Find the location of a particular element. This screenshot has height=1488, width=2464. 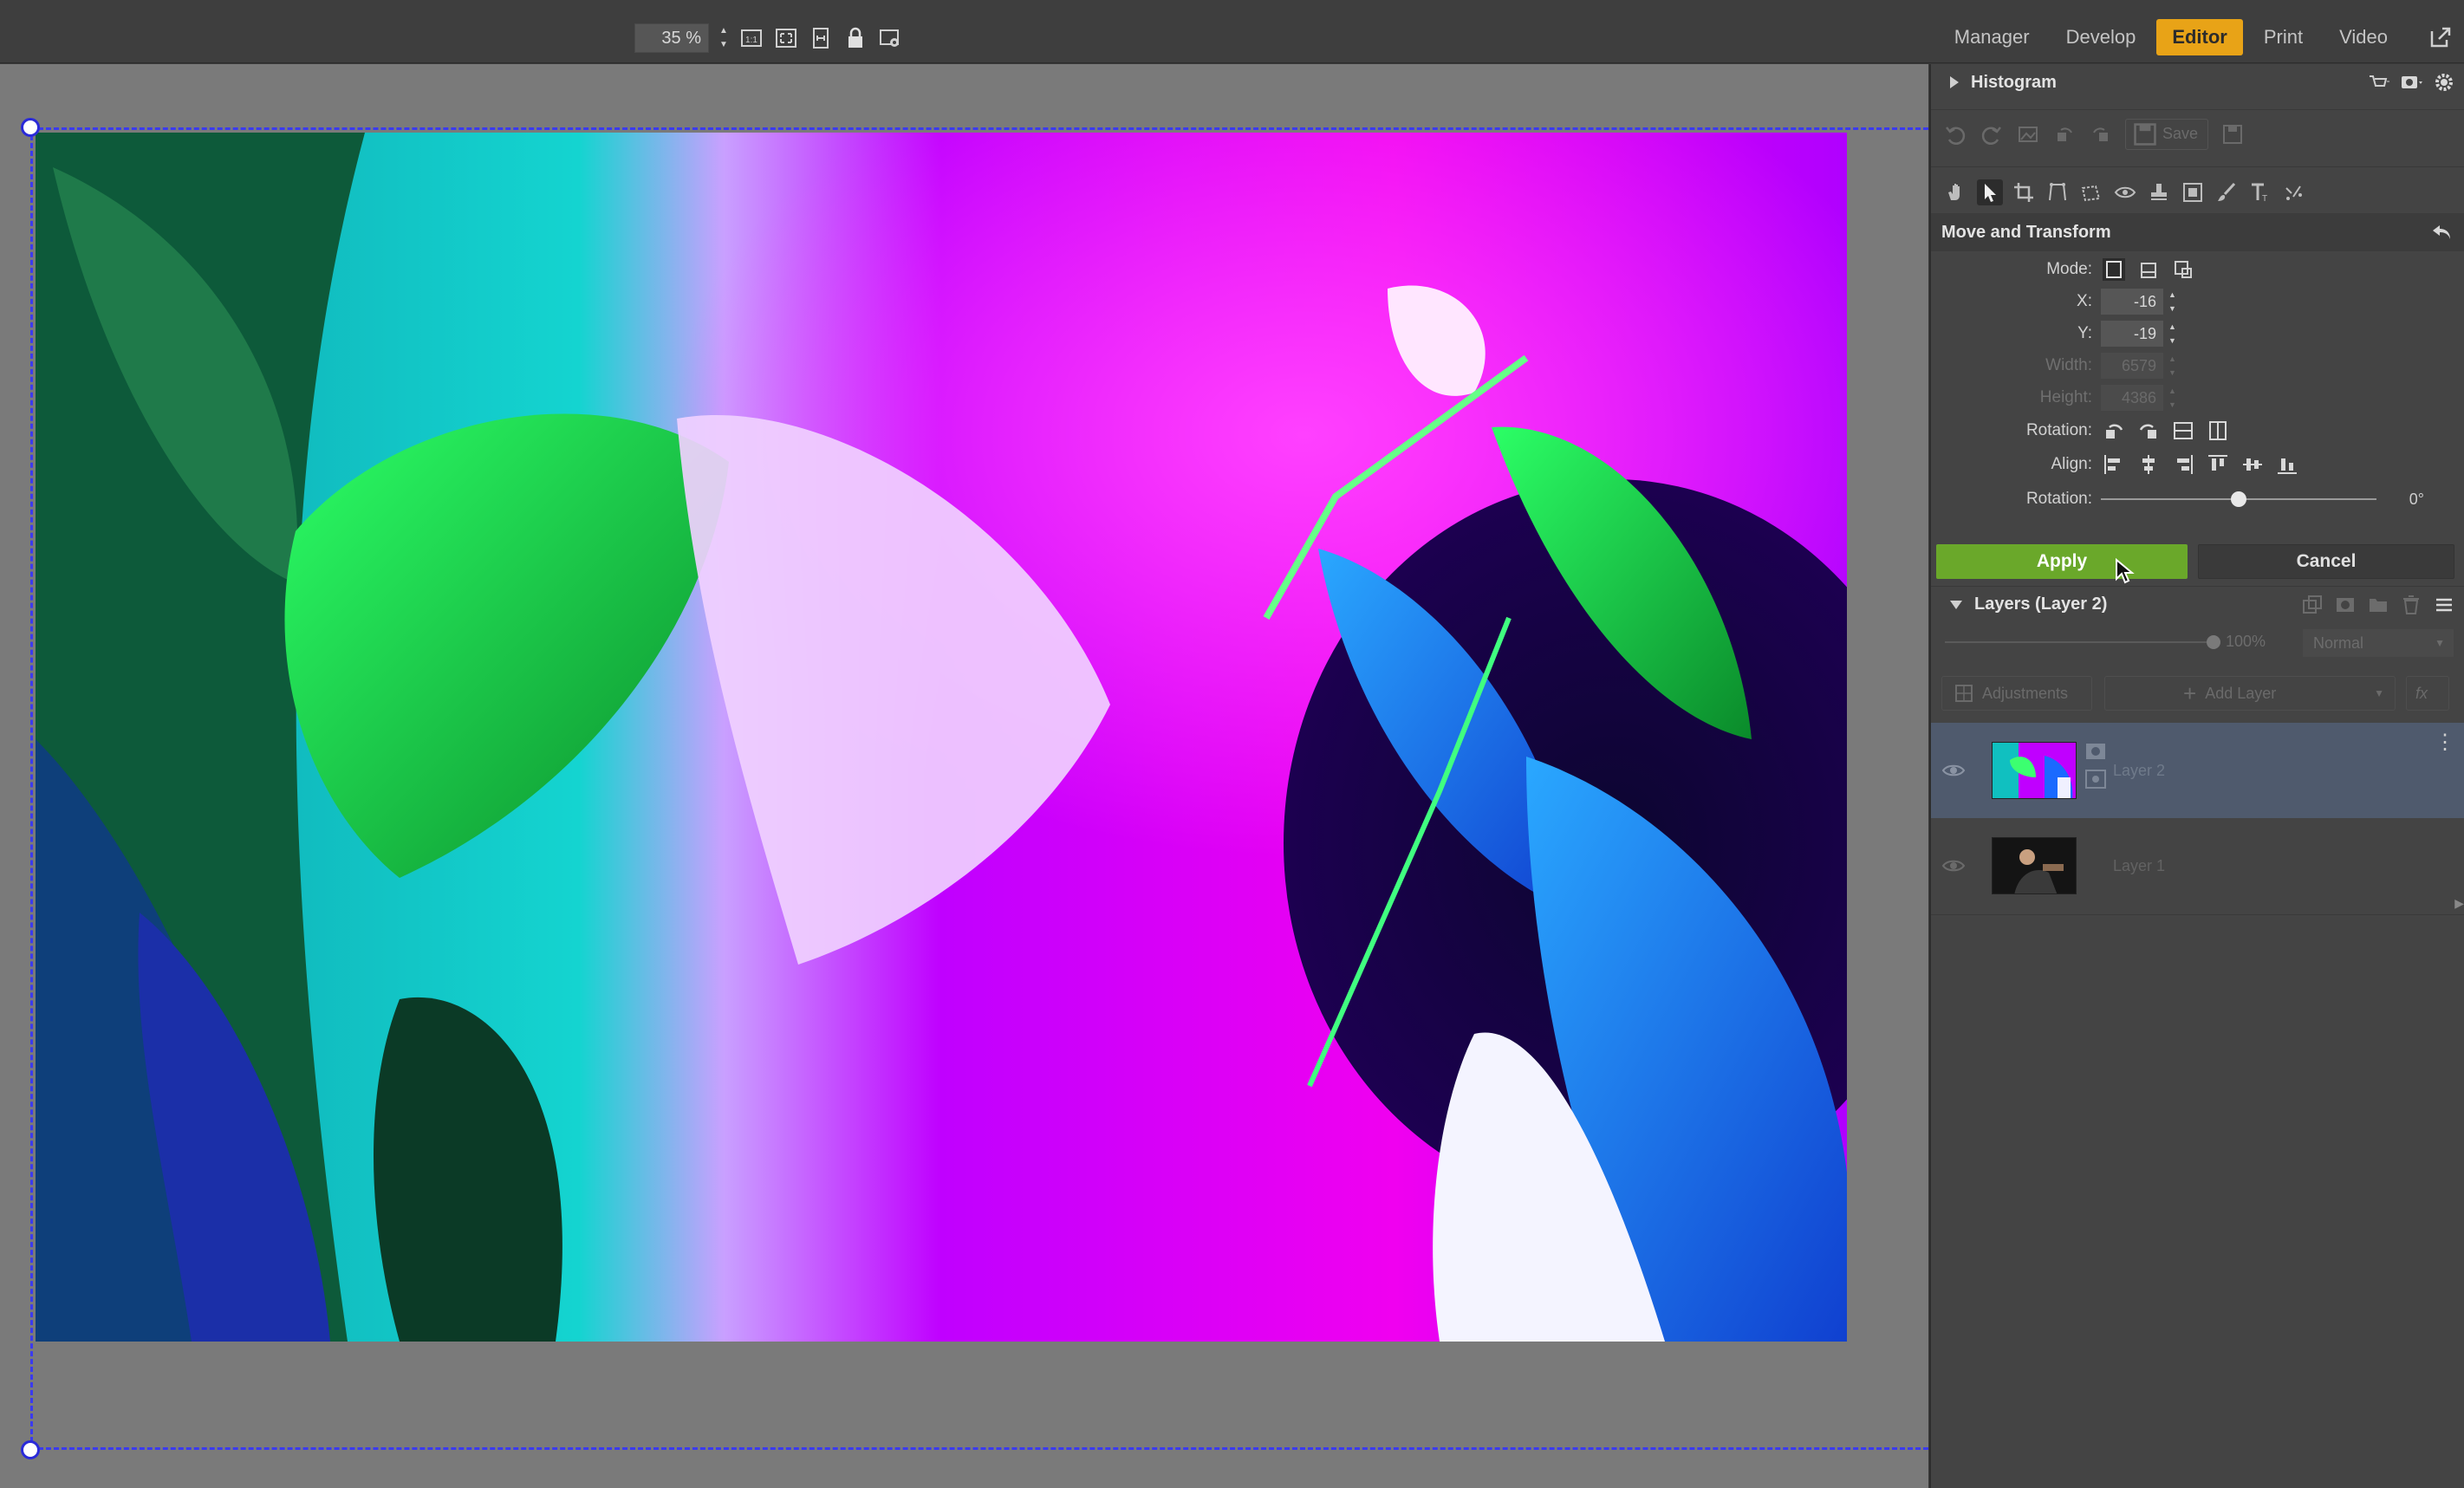

reset-arrow-icon is located at coordinates (2442, 232).